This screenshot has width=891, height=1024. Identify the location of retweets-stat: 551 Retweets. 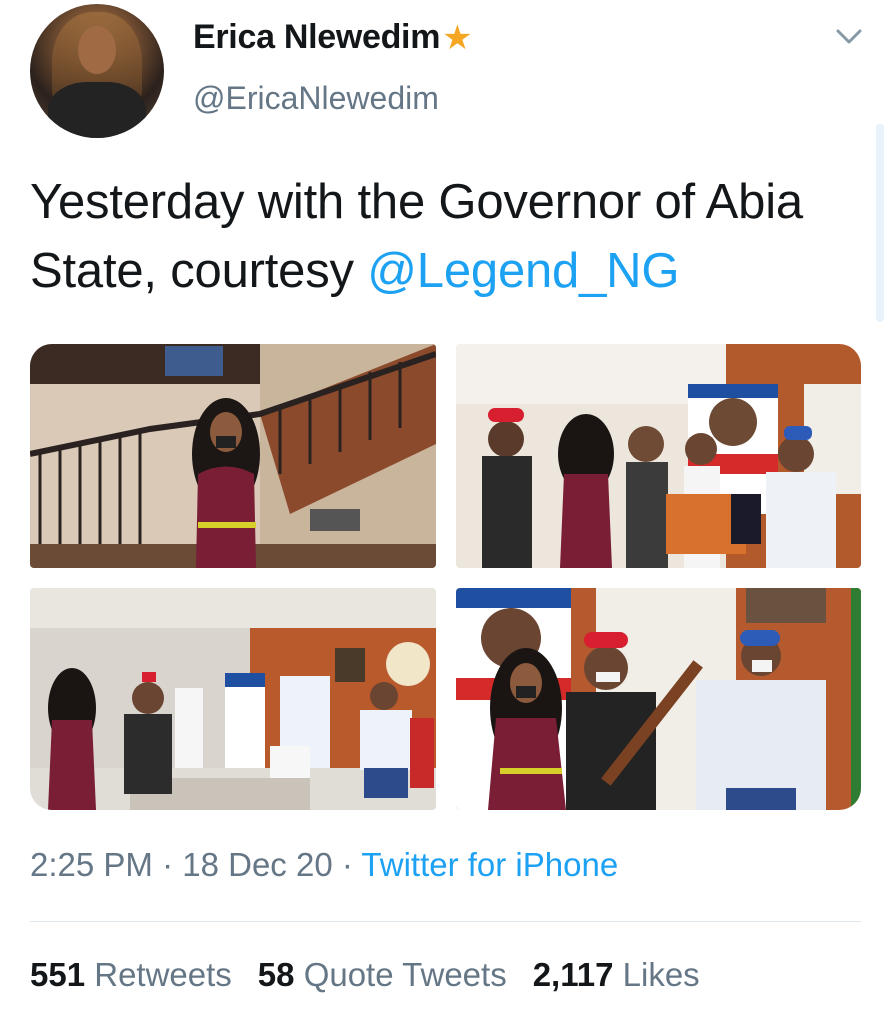
(131, 974).